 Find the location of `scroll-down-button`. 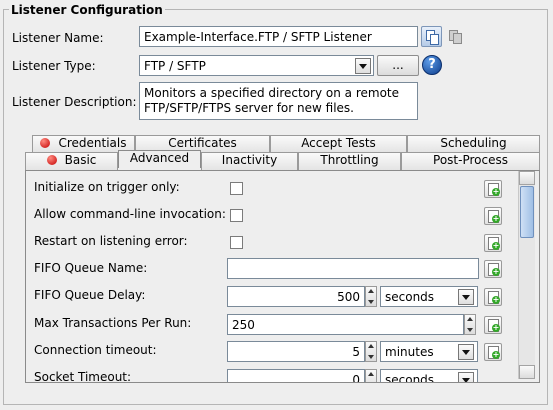

scroll-down-button is located at coordinates (527, 372).